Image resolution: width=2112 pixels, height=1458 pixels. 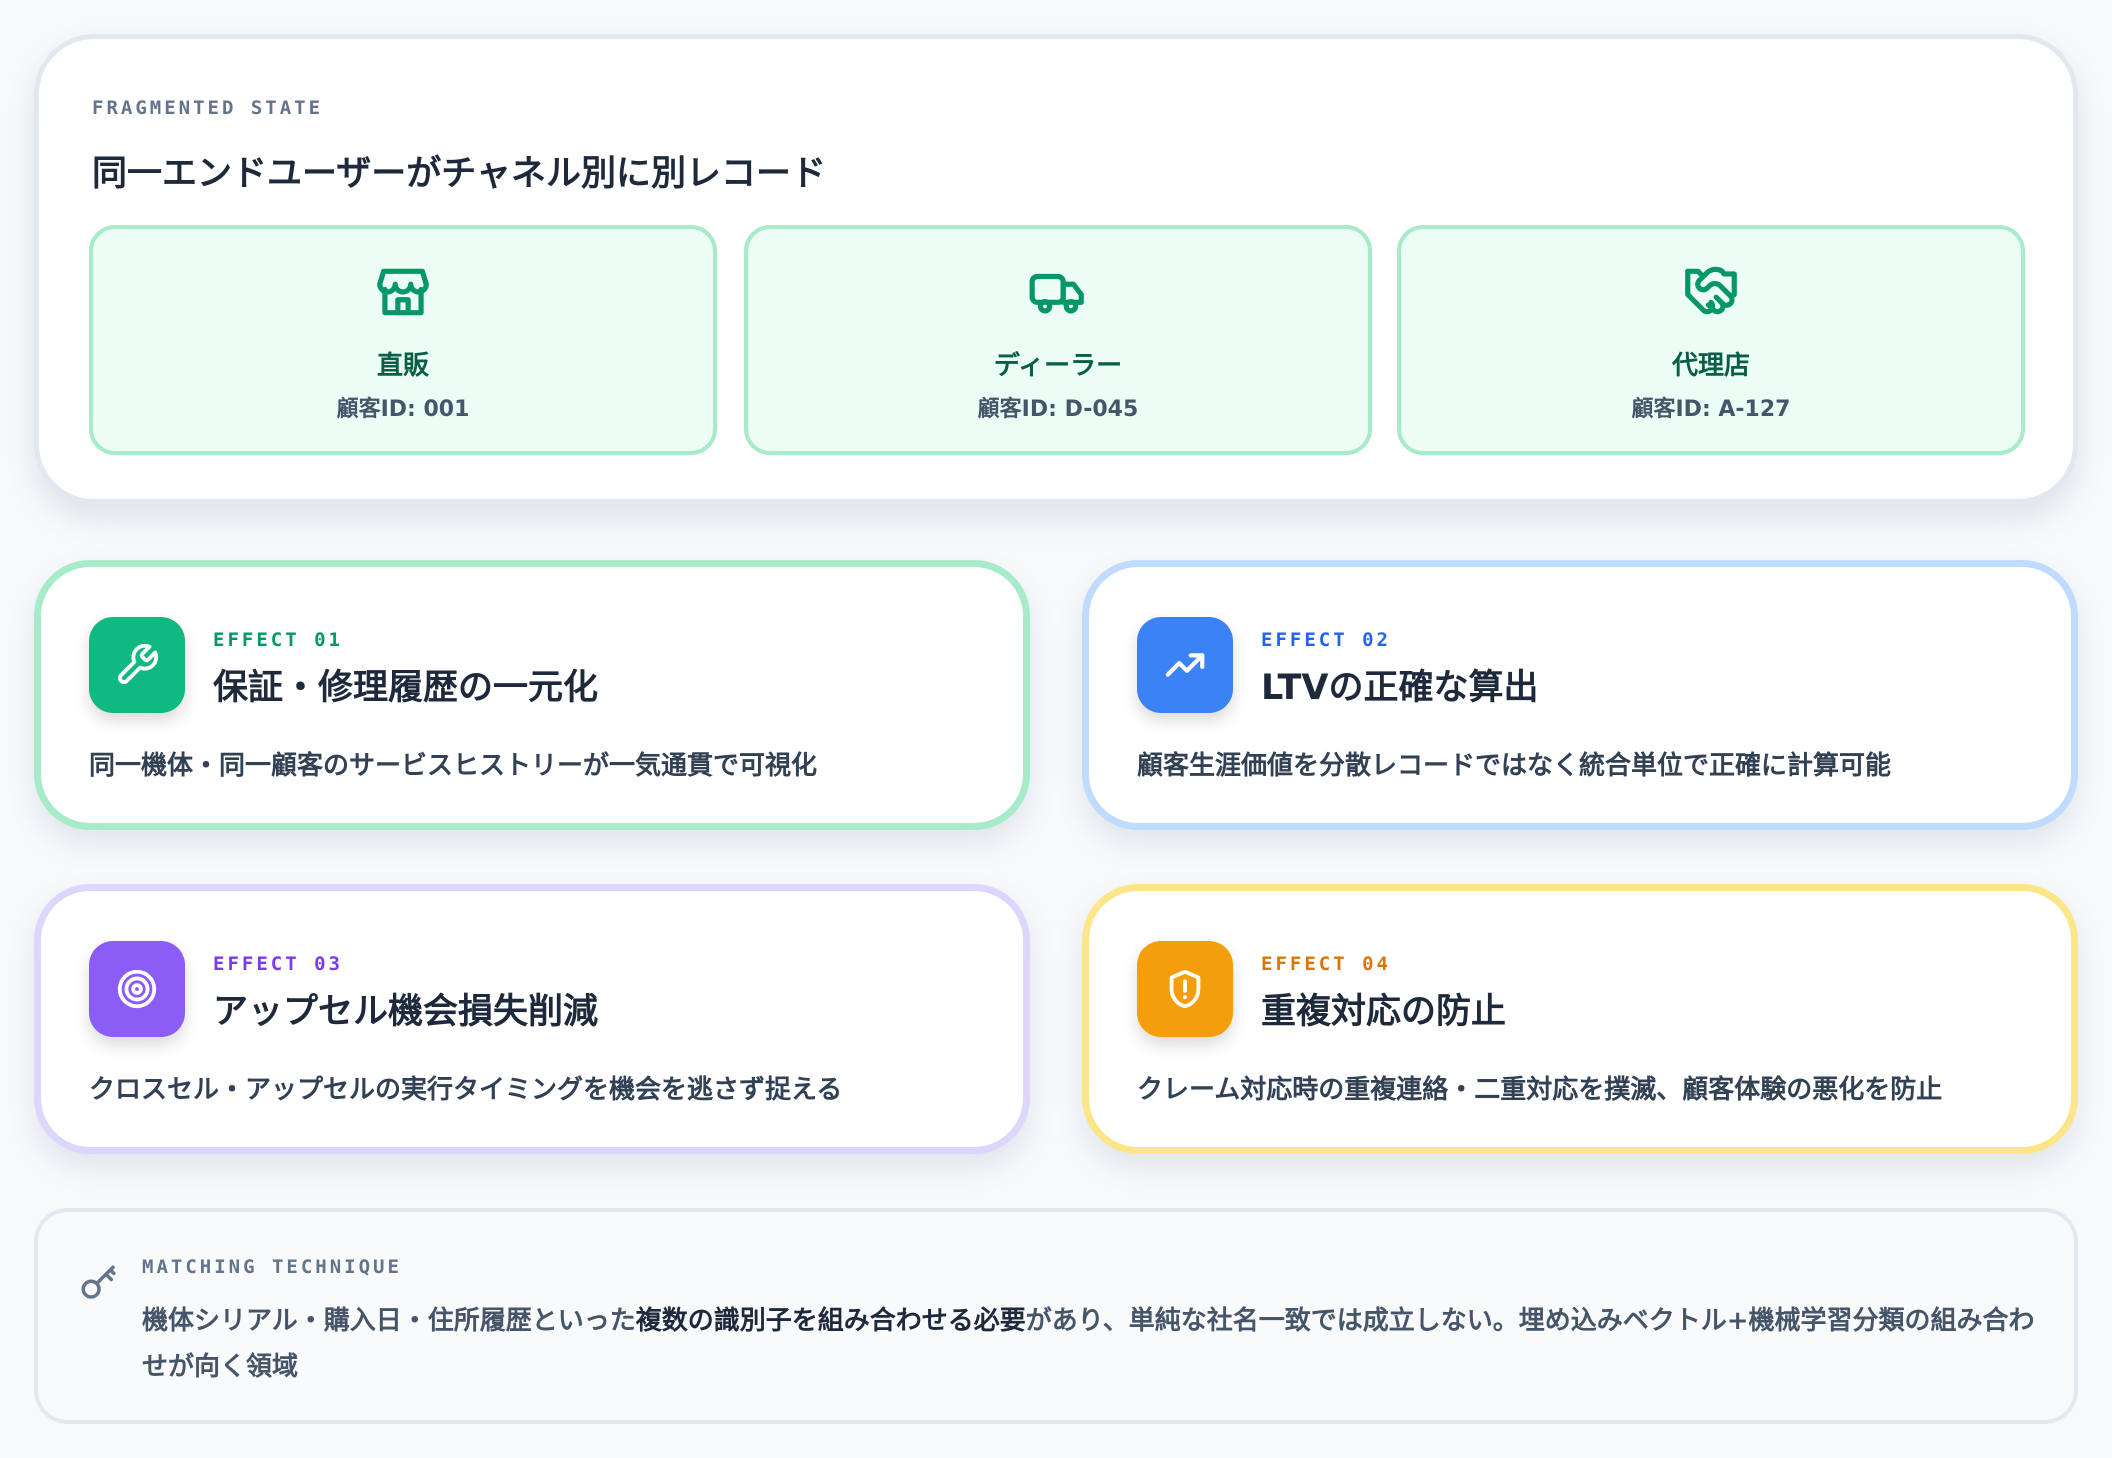 What do you see at coordinates (137, 665) in the screenshot?
I see `wrench-icon` at bounding box center [137, 665].